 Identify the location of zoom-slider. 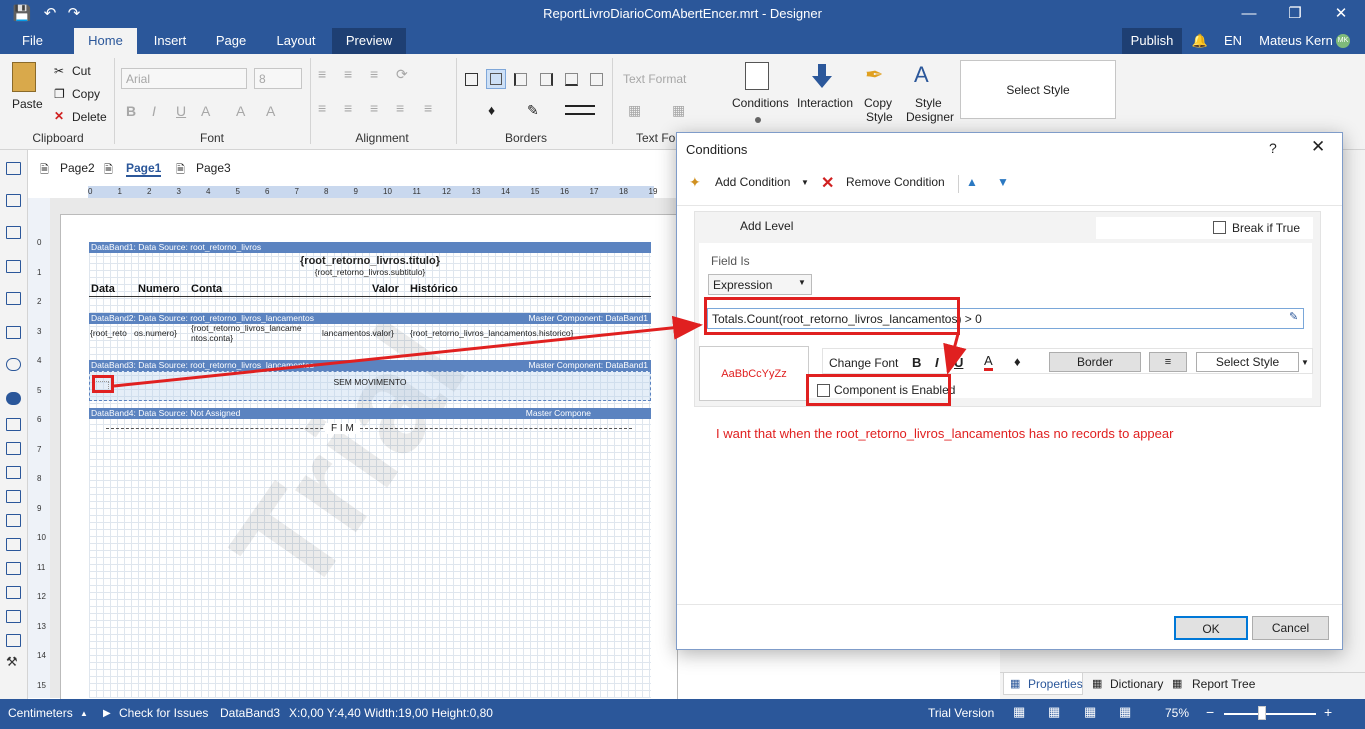
(1270, 714).